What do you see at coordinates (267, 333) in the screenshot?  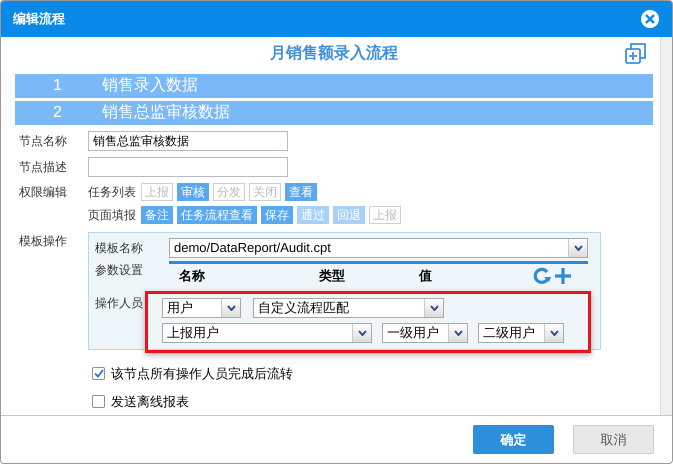 I see `dropdown-field: 上报用户` at bounding box center [267, 333].